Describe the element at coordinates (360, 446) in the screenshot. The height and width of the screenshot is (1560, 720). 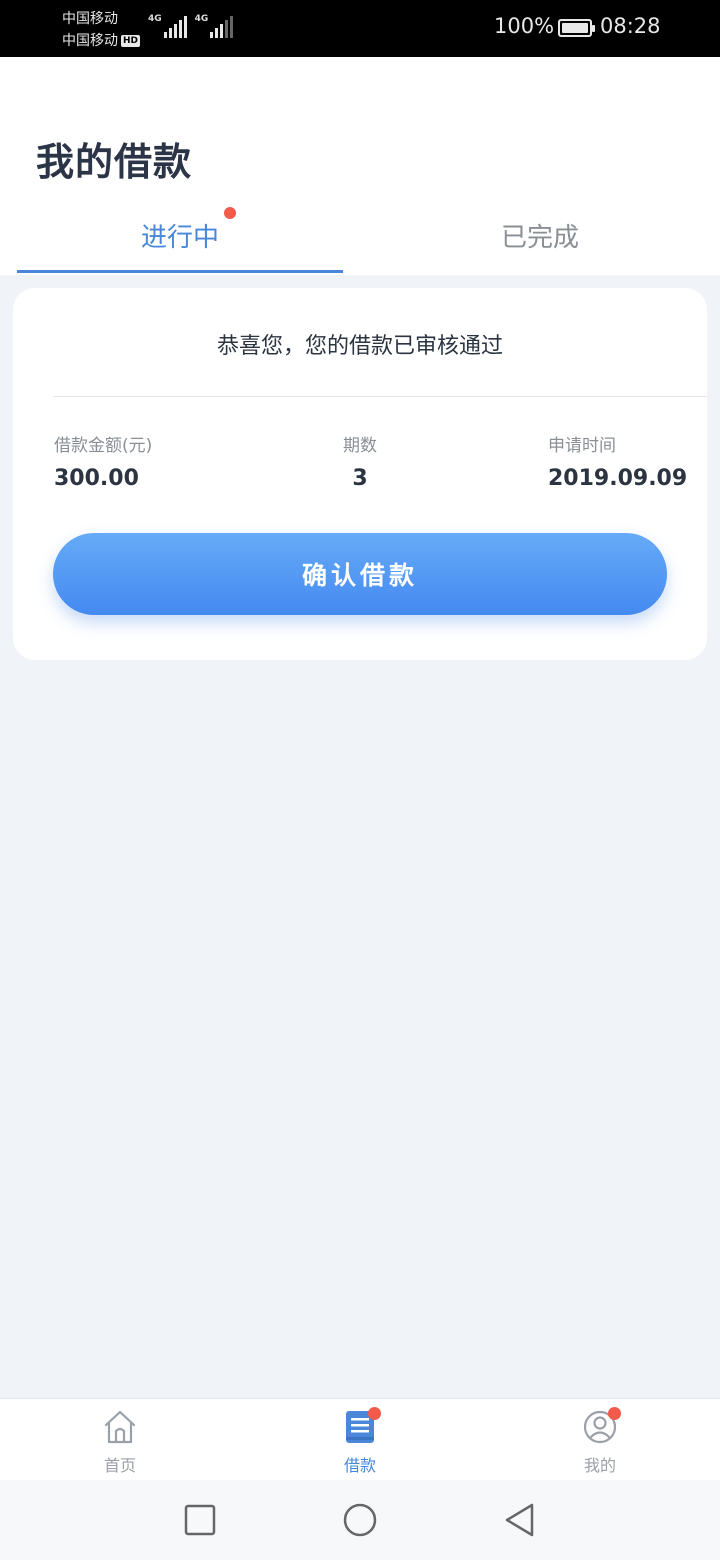
I see `periods-label: 期数` at that location.